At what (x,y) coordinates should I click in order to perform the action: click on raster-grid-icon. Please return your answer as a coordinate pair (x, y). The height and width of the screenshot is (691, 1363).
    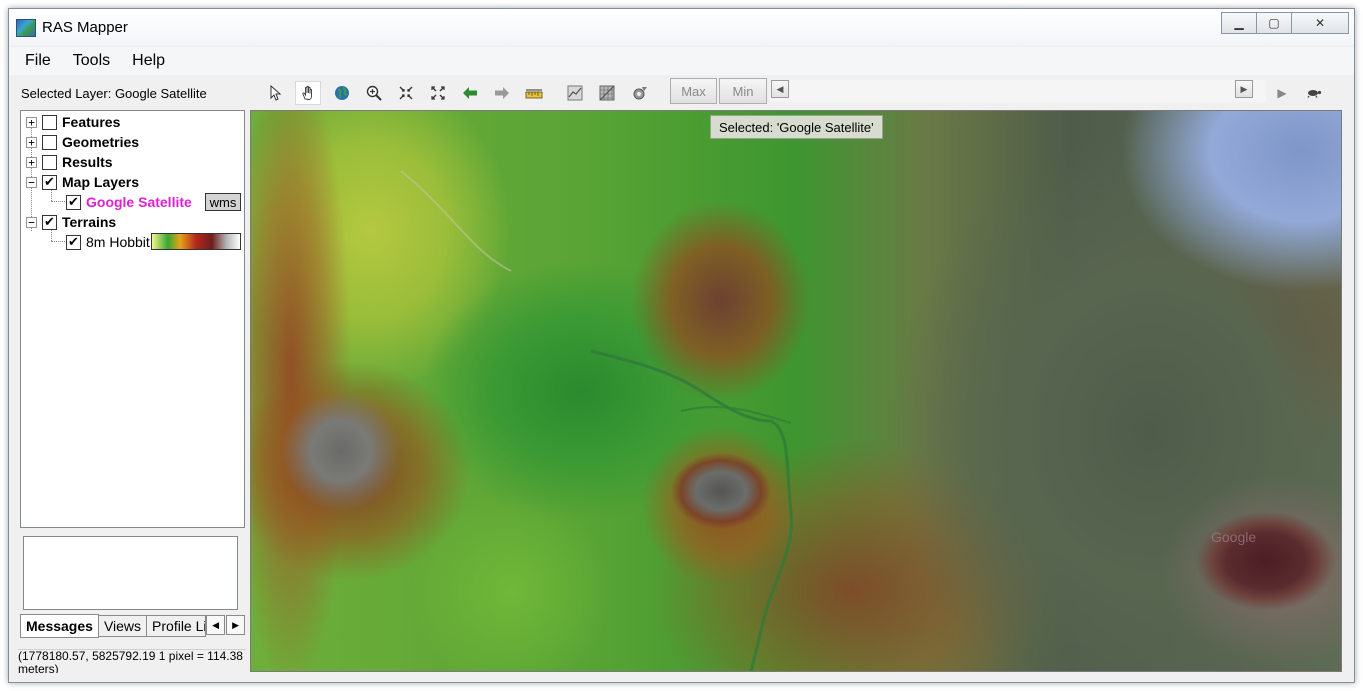
    Looking at the image, I should click on (607, 93).